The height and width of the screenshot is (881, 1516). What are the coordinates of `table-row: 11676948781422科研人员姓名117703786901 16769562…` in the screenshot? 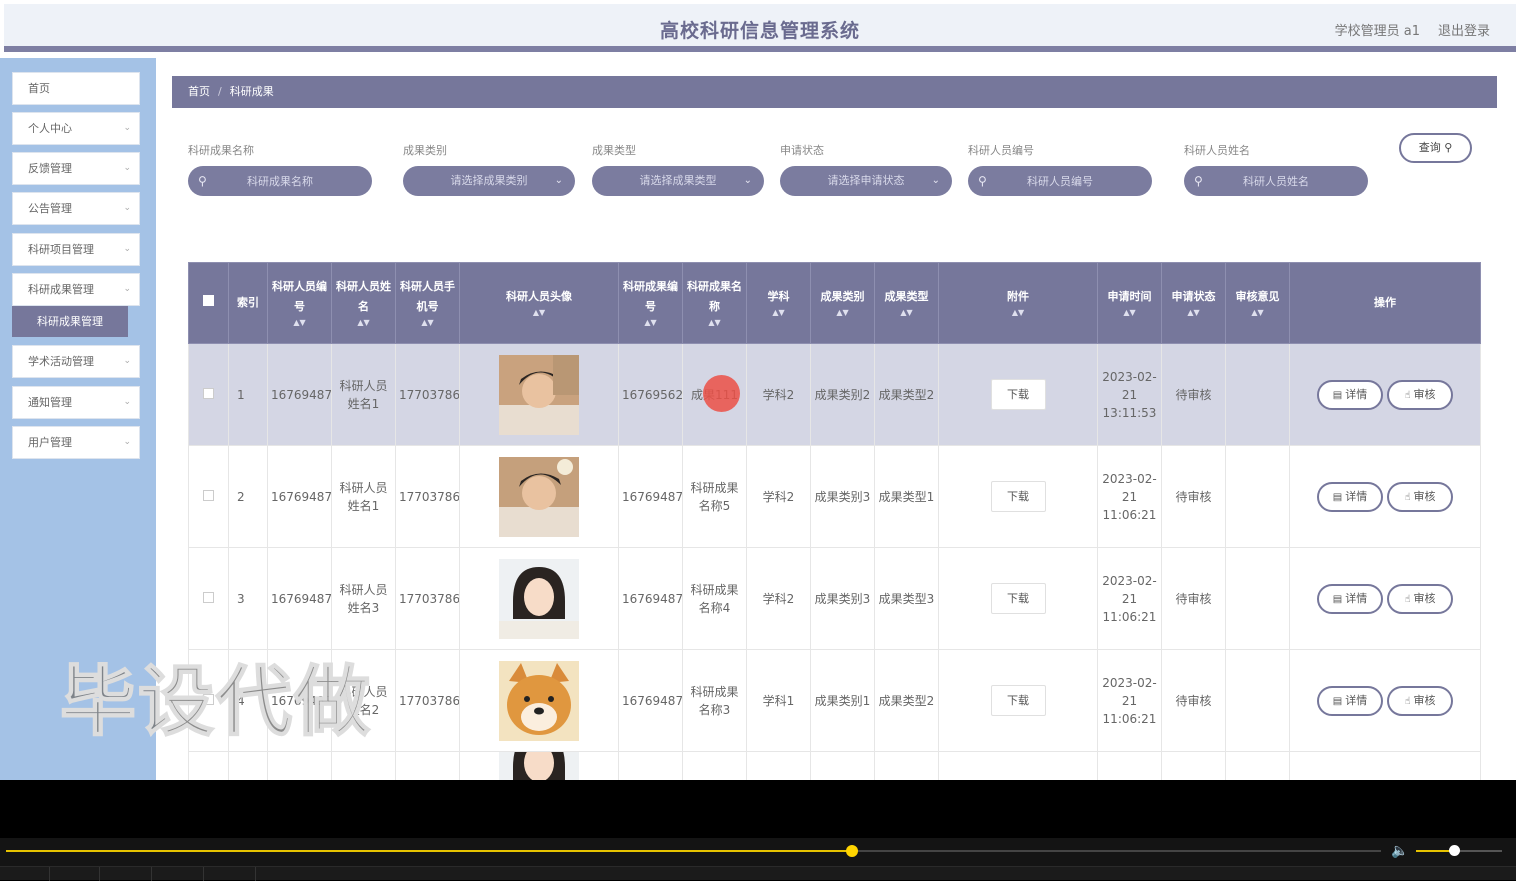 It's located at (834, 394).